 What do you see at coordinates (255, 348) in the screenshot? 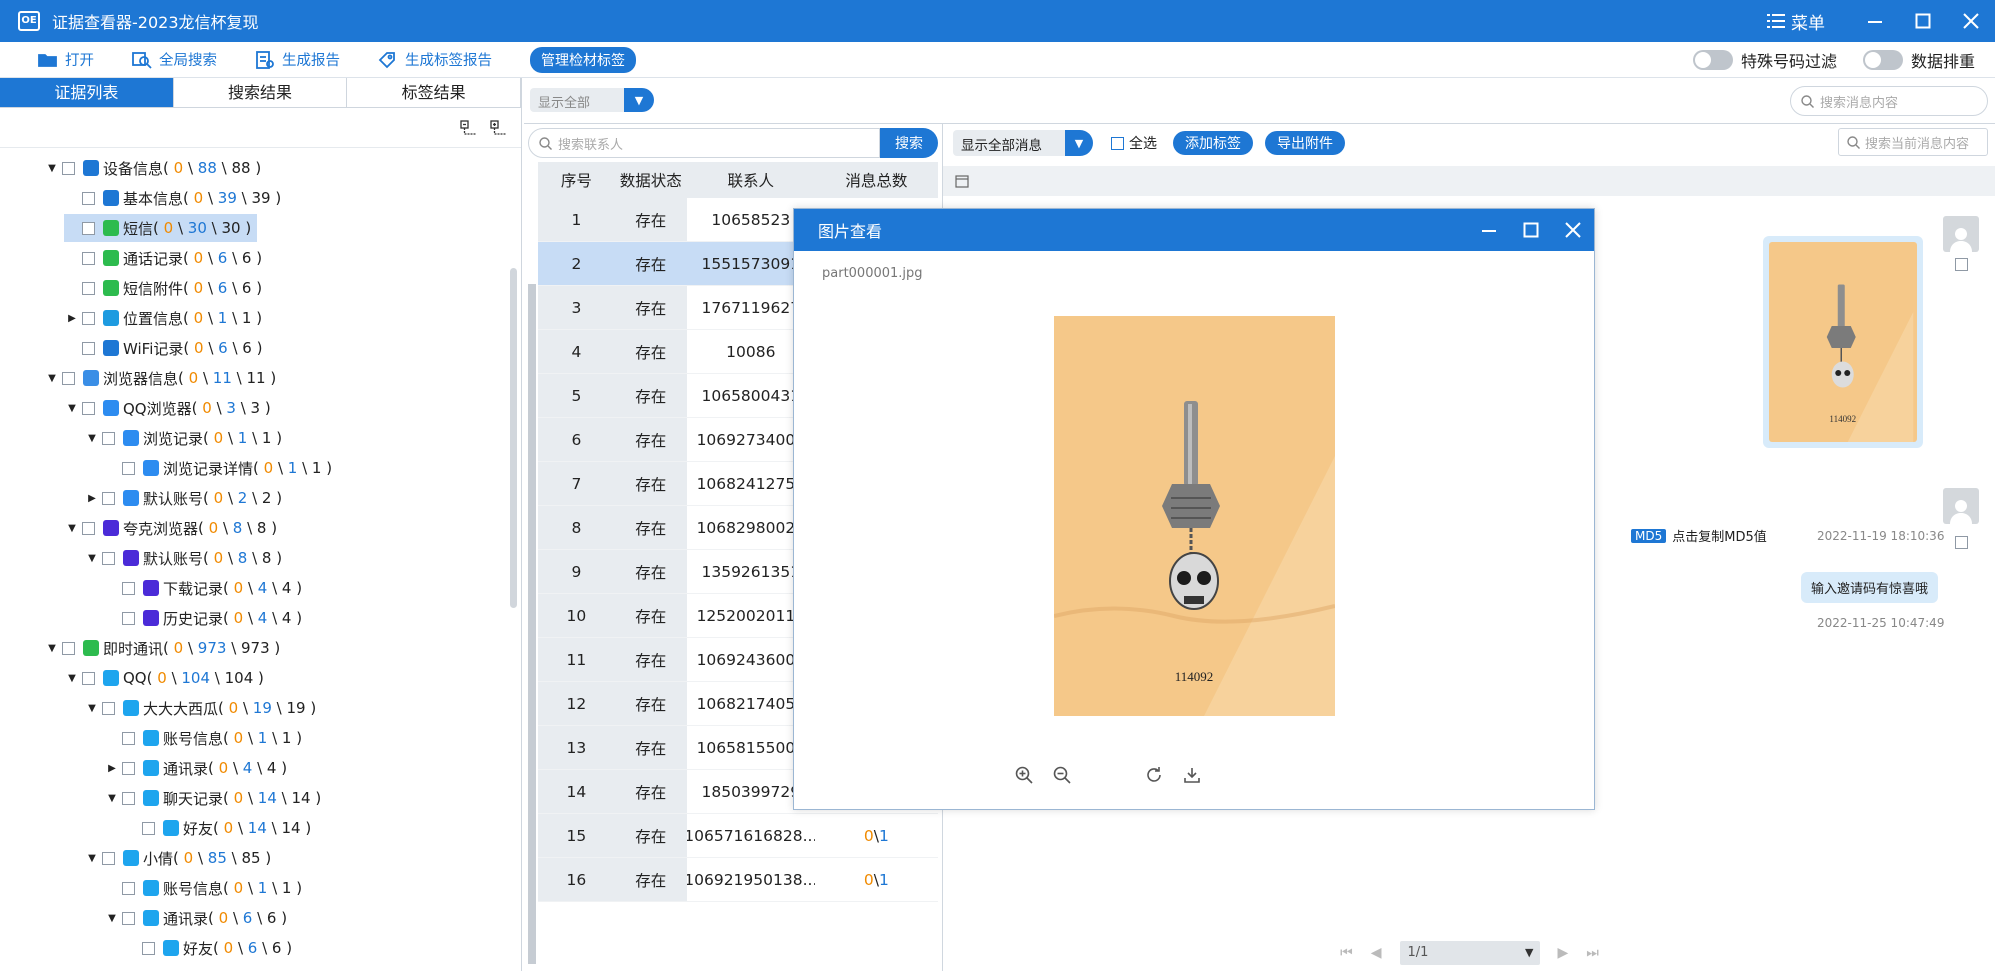
I see `tree-item: WiFi记录 ( 0 \ 6 \ 6 )` at bounding box center [255, 348].